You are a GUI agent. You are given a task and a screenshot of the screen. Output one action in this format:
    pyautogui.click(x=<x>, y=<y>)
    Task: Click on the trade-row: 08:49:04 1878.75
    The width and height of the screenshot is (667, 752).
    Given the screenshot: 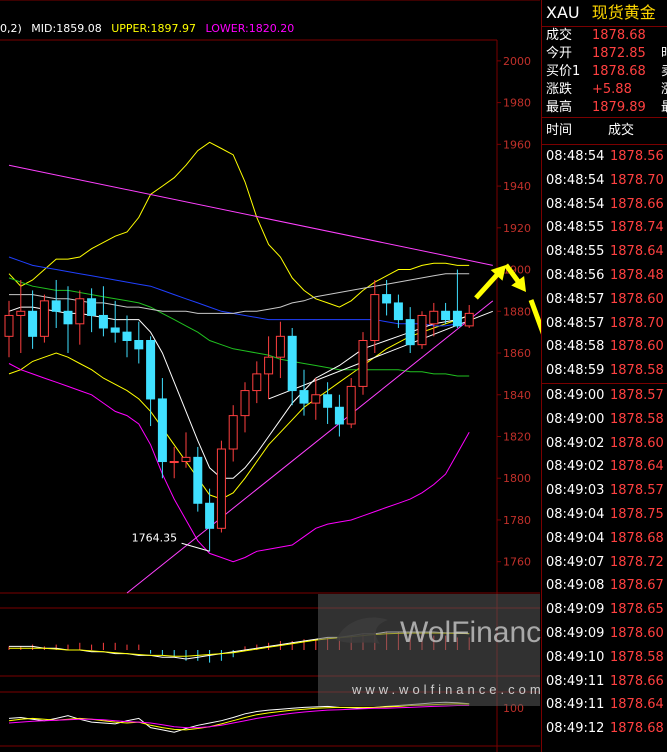 What is the action you would take?
    pyautogui.click(x=604, y=515)
    